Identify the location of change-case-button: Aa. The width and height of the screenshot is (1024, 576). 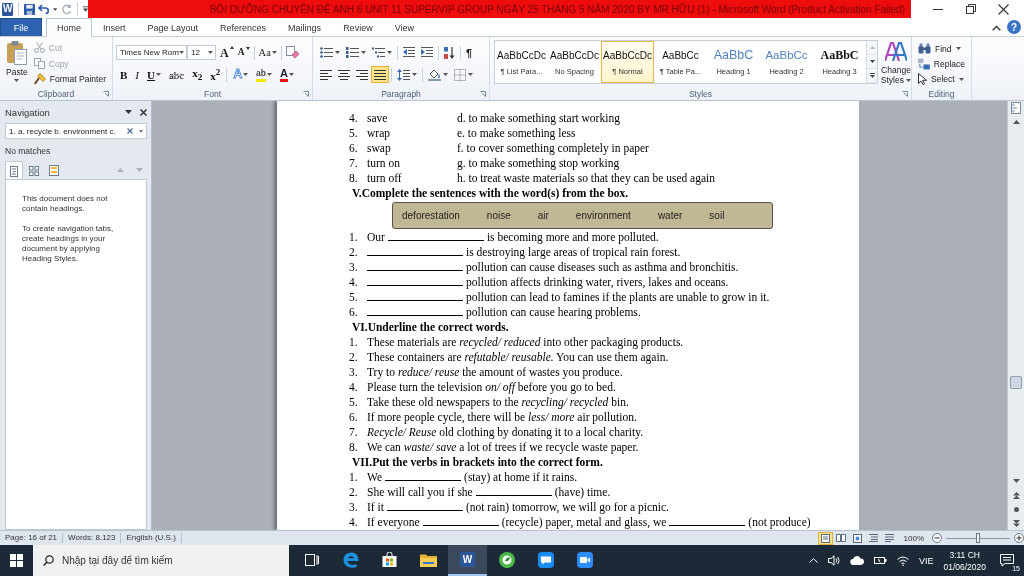
(267, 52).